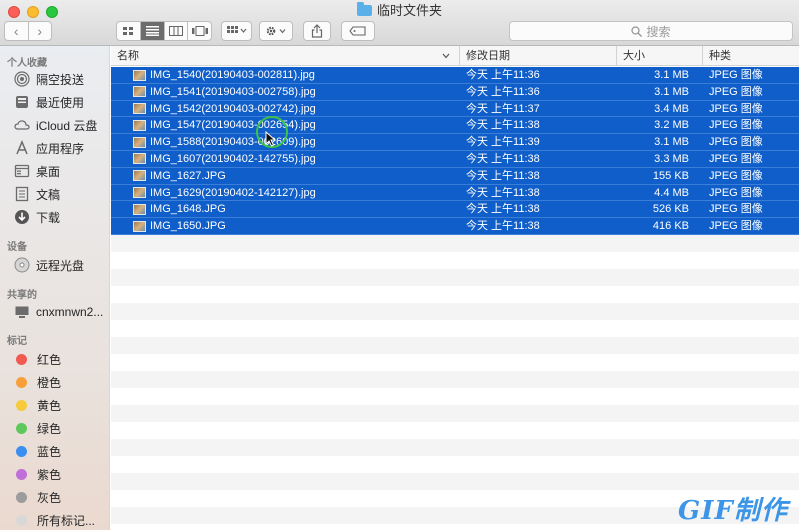 The image size is (799, 530). Describe the element at coordinates (358, 31) in the screenshot. I see `tag-button` at that location.